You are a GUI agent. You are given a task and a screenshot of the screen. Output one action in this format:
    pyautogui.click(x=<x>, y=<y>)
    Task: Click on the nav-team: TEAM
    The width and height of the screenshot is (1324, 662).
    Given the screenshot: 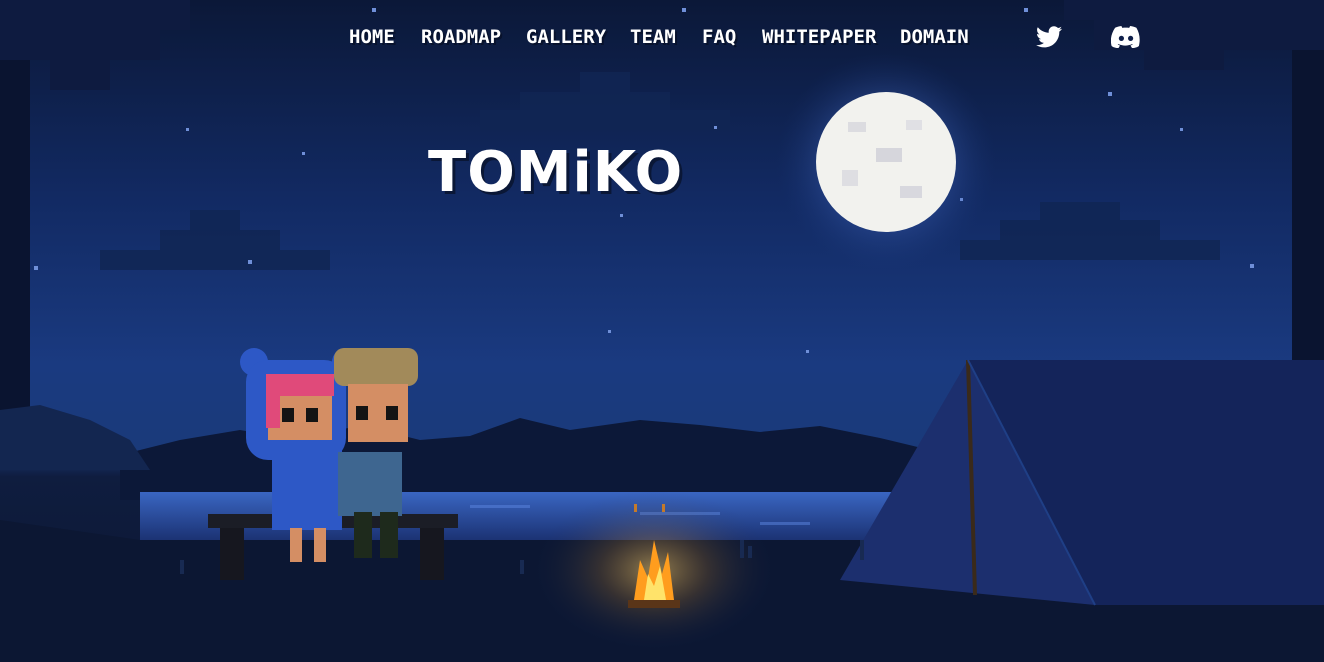 What is the action you would take?
    pyautogui.click(x=653, y=37)
    